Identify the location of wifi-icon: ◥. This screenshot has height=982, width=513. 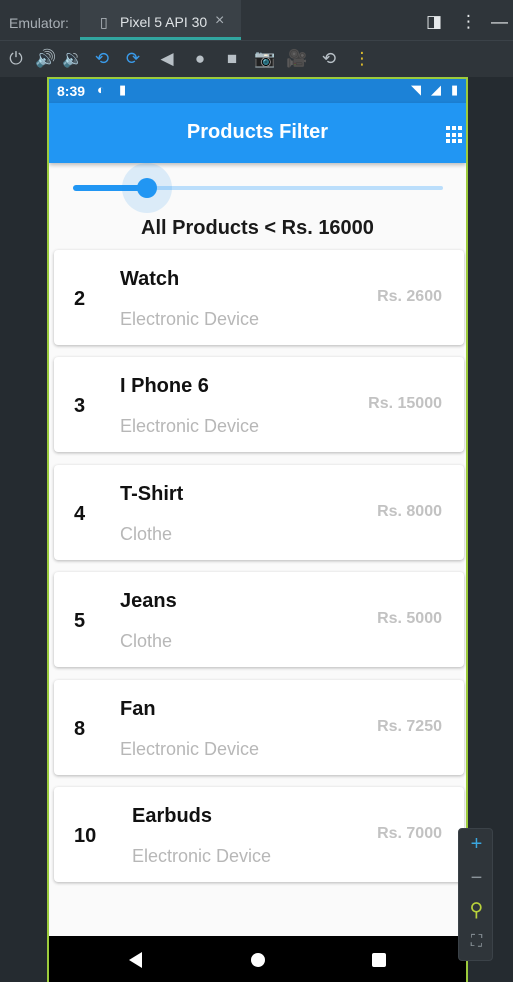
(416, 89).